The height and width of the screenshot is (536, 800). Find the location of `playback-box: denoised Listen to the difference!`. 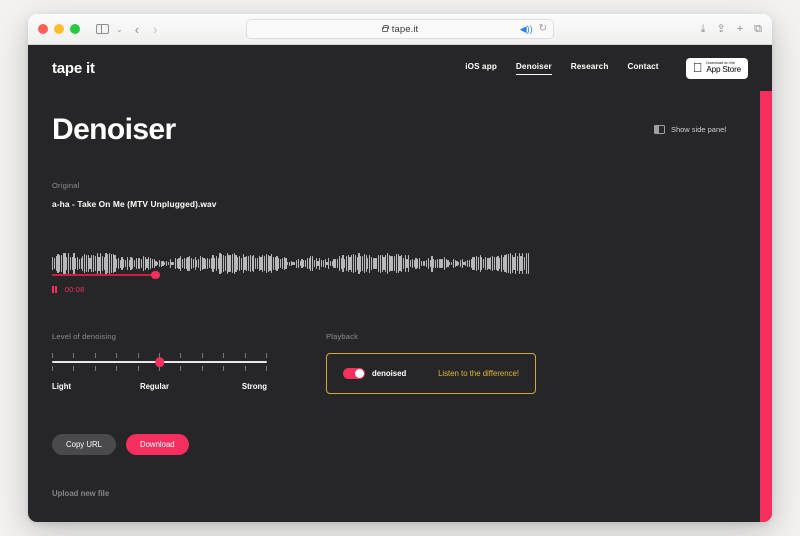

playback-box: denoised Listen to the difference! is located at coordinates (431, 373).